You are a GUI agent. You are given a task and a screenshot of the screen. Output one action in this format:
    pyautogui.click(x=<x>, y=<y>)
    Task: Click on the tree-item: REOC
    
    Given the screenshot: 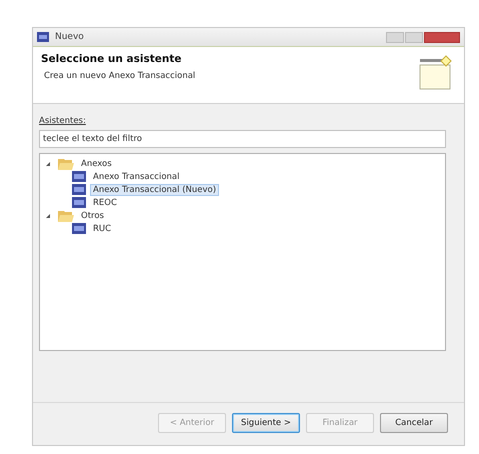 What is the action you would take?
    pyautogui.click(x=105, y=202)
    